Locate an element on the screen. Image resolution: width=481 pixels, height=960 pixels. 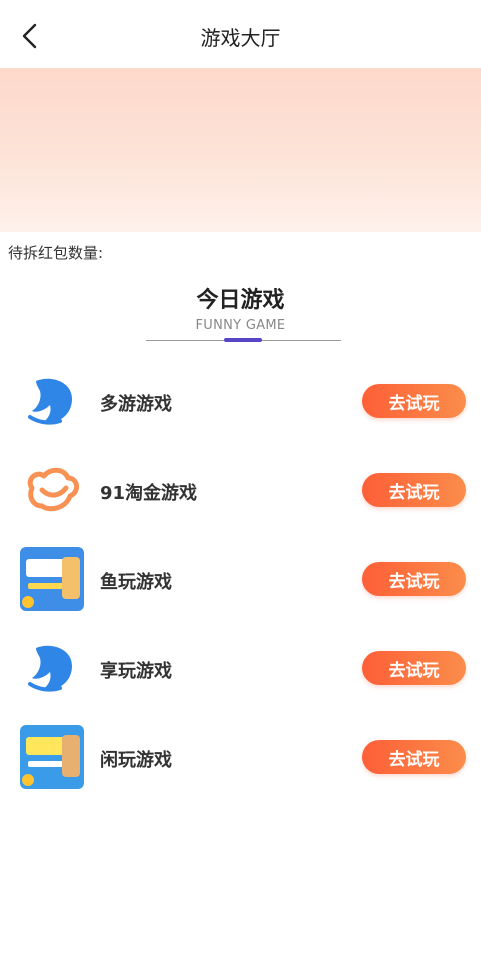
section-divider-accent is located at coordinates (243, 340).